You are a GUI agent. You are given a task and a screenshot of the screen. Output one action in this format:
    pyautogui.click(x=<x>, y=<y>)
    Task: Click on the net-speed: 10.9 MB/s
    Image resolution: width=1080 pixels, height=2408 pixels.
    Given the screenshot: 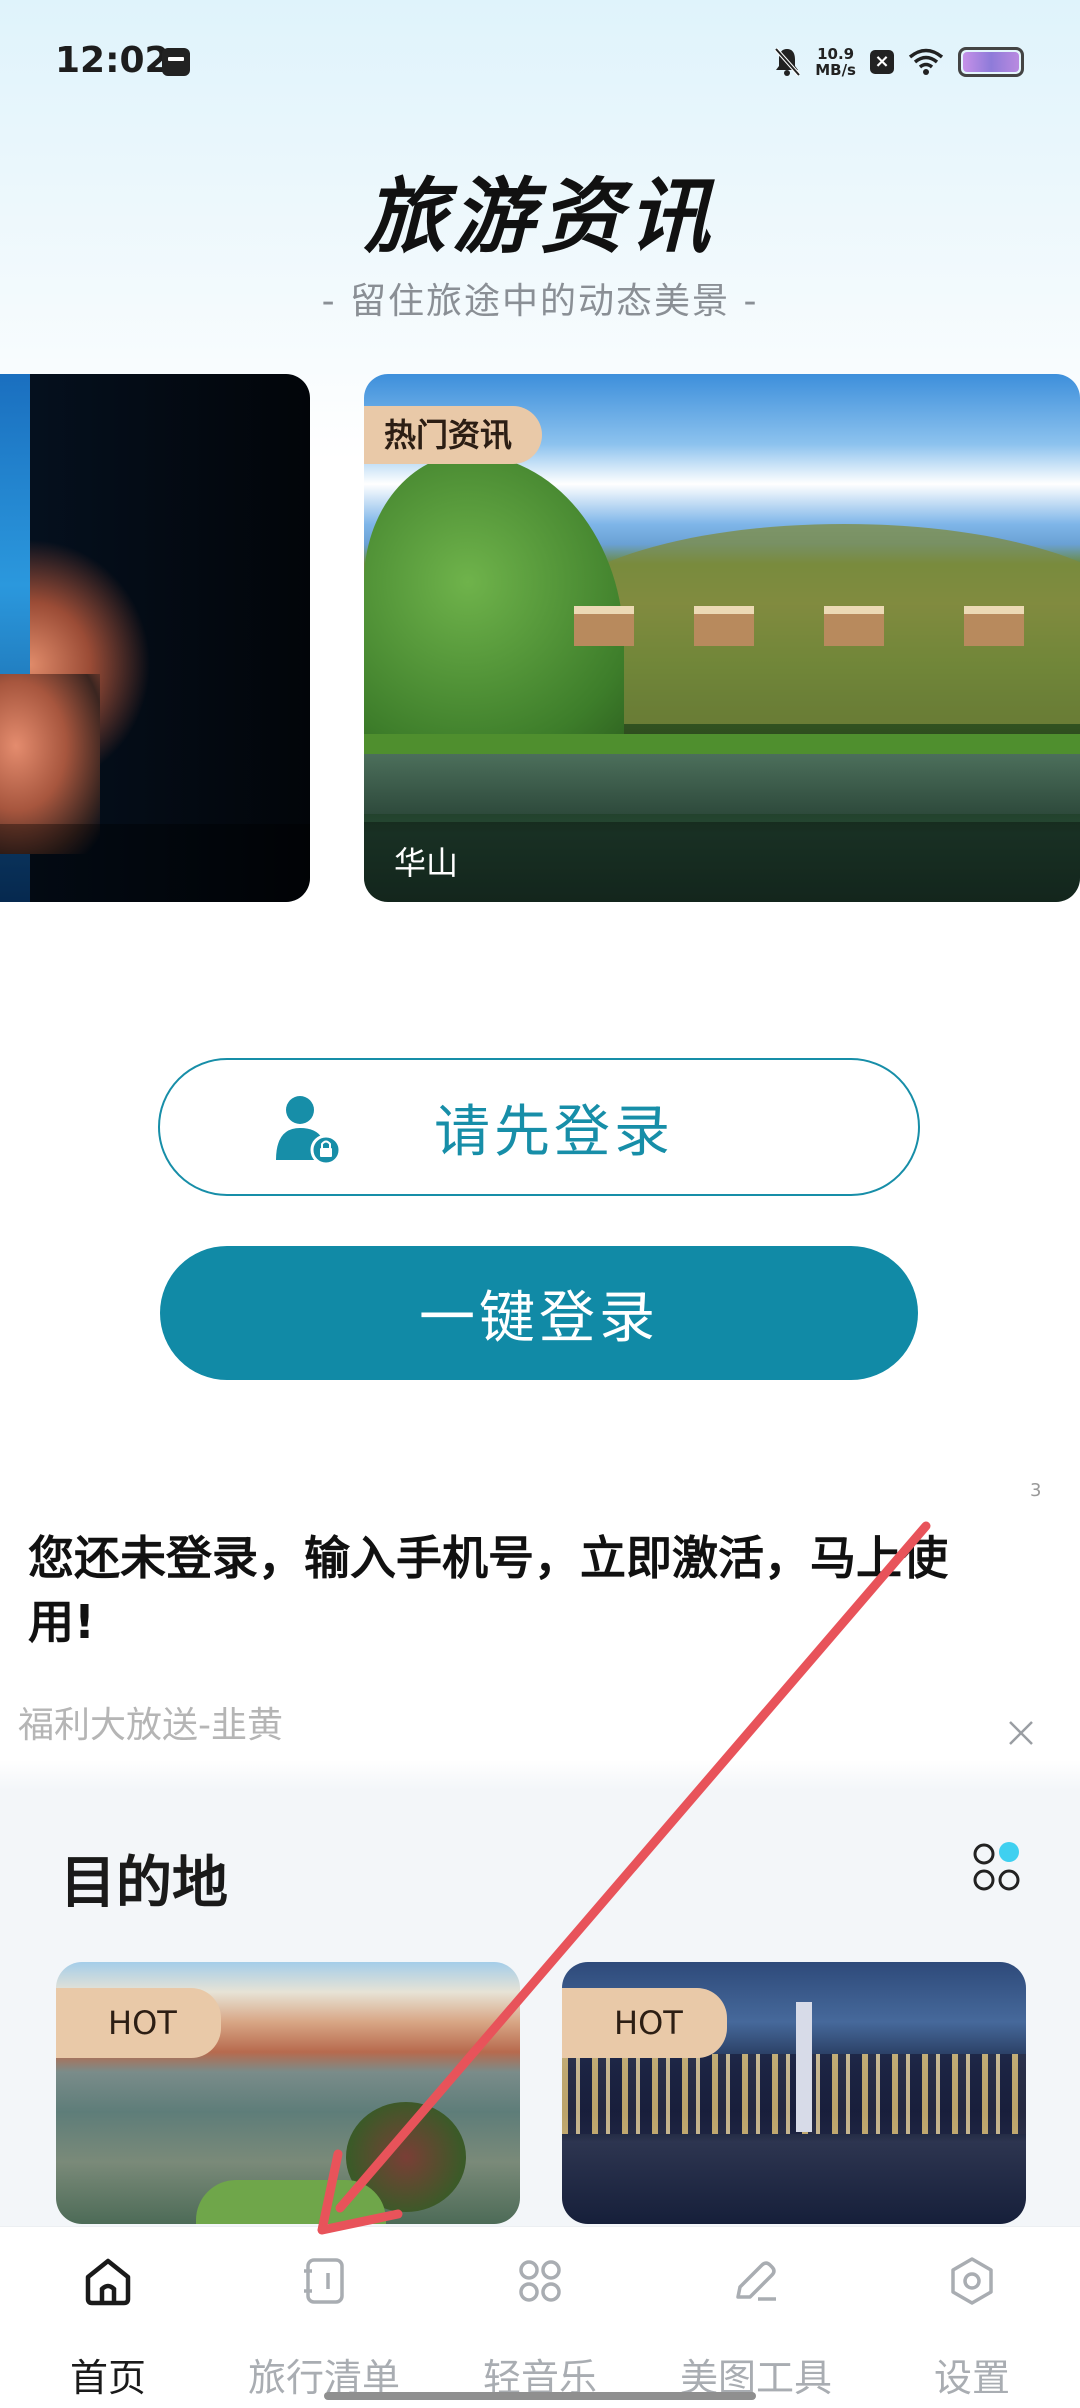 What is the action you would take?
    pyautogui.click(x=835, y=62)
    